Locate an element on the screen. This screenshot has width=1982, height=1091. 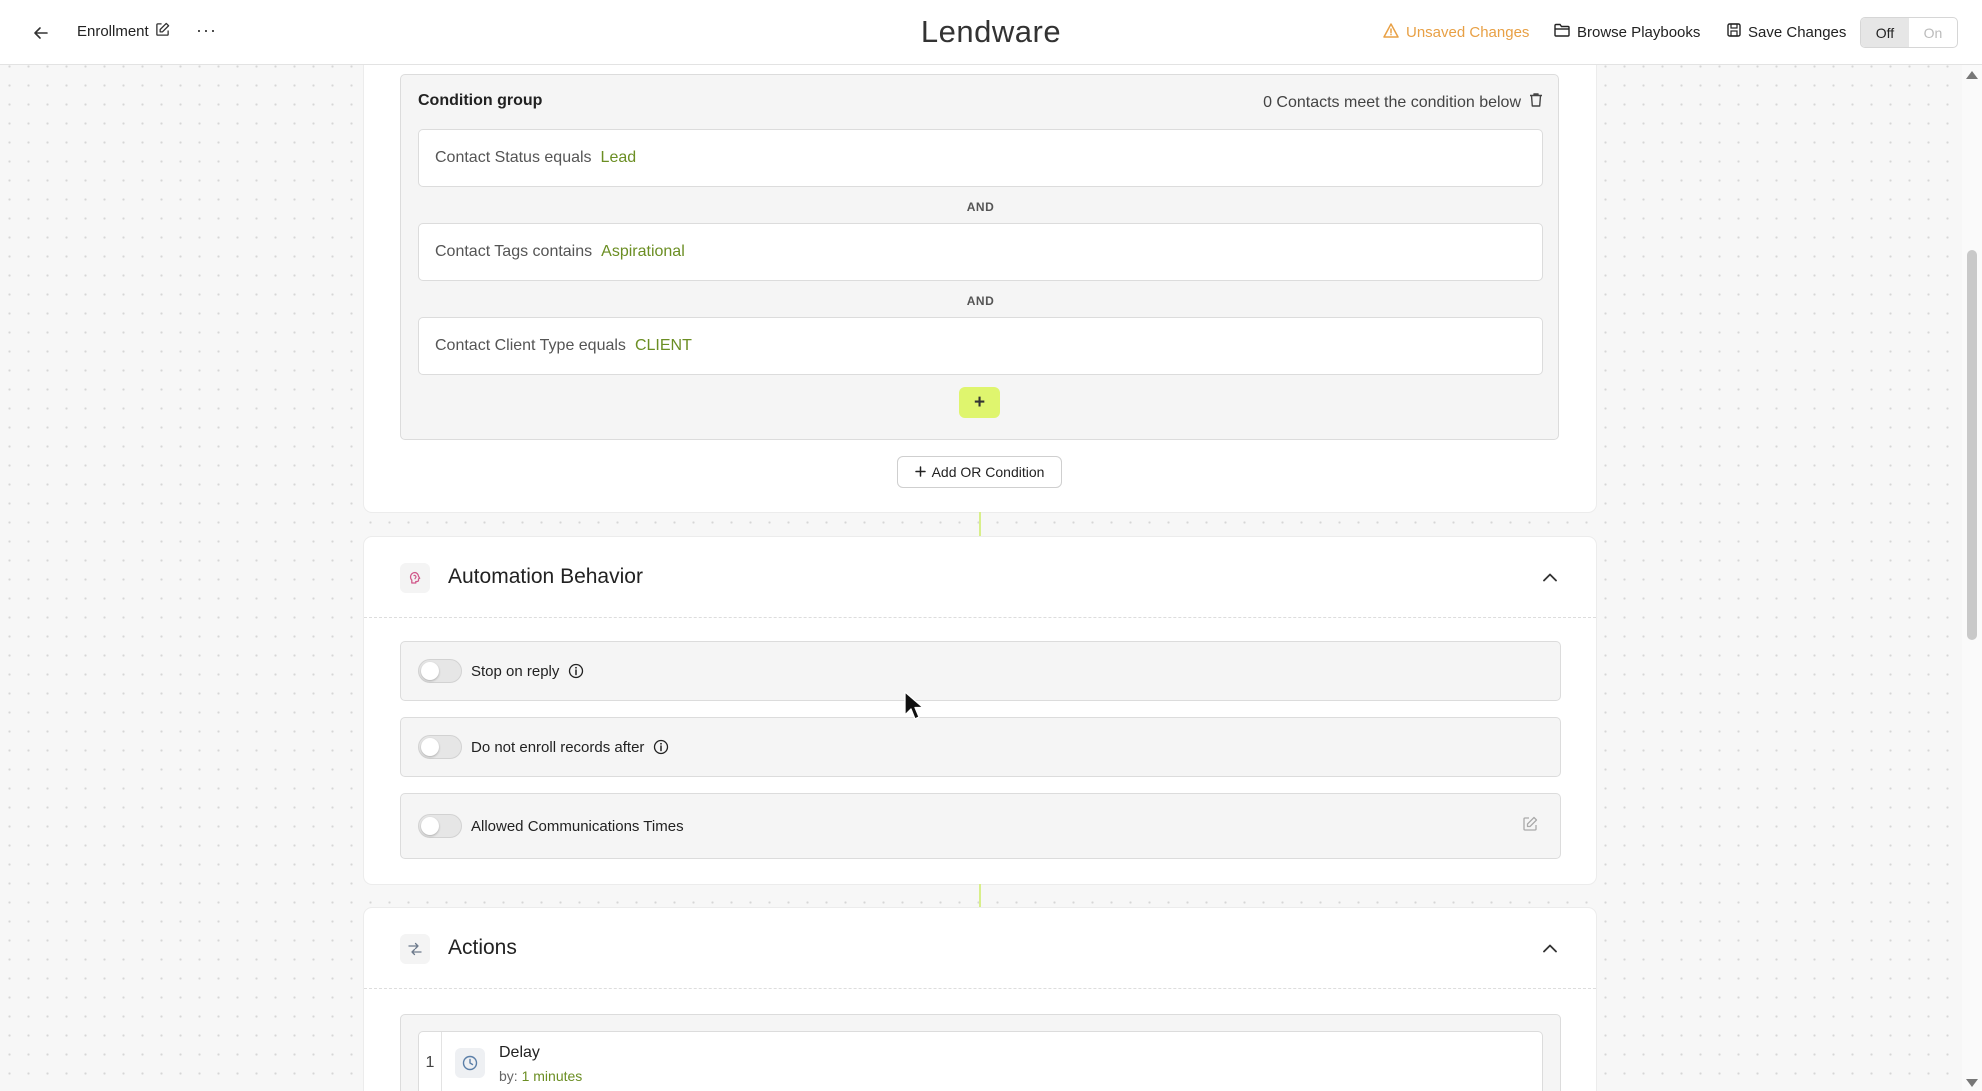
actions-flow-icon is located at coordinates (415, 949).